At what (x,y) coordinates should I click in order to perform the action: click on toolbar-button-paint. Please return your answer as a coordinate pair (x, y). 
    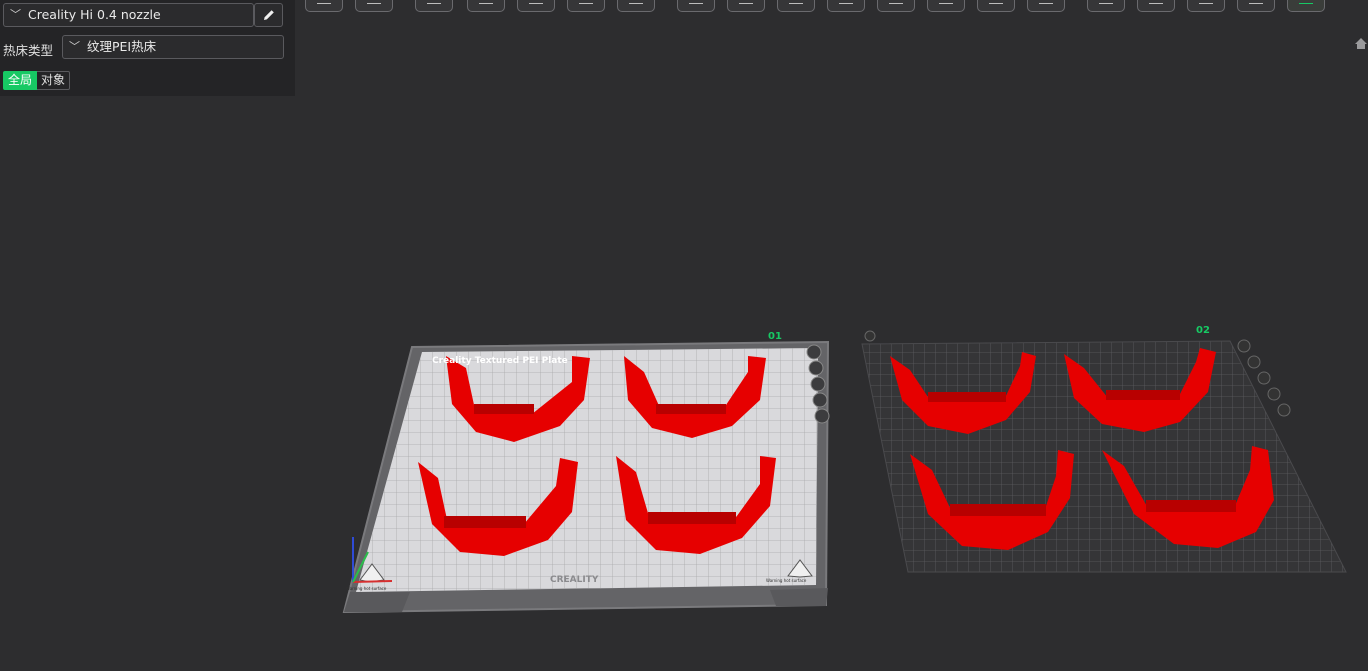
    Looking at the image, I should click on (1156, 6).